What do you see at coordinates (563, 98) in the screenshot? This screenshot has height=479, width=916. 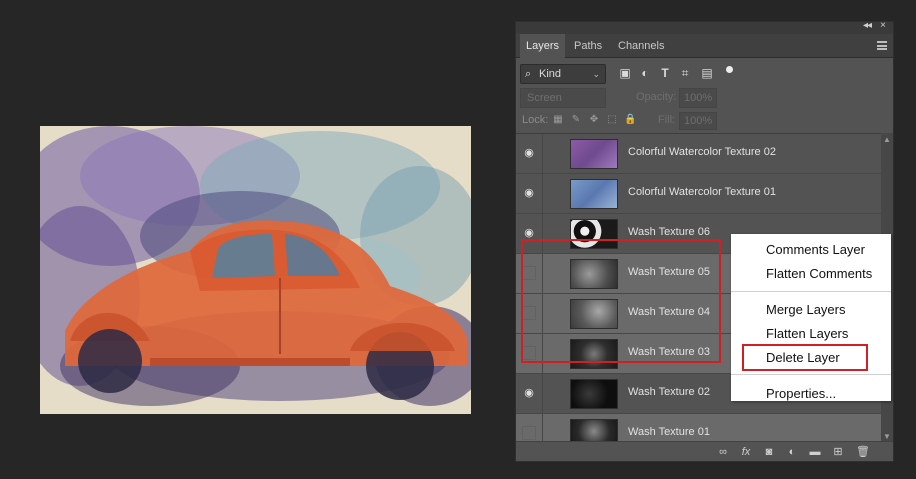 I see `blend-mode-select: Screen` at bounding box center [563, 98].